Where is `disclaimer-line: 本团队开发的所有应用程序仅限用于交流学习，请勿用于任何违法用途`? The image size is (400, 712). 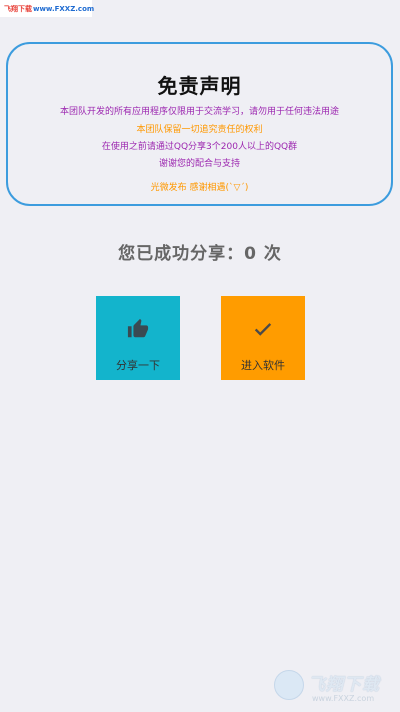 disclaimer-line: 本团队开发的所有应用程序仅限用于交流学习，请勿用于任何违法用途 is located at coordinates (199, 112).